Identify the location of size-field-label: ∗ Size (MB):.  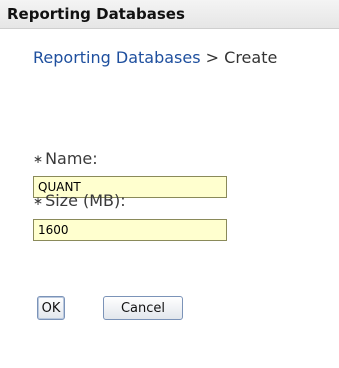
(79, 200).